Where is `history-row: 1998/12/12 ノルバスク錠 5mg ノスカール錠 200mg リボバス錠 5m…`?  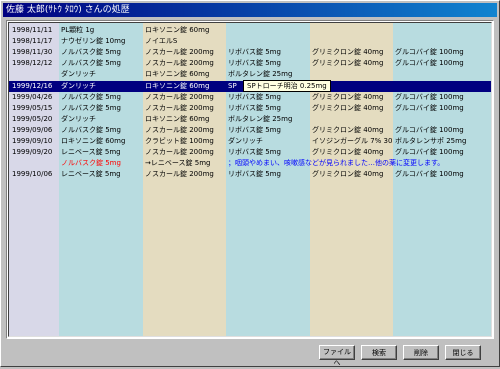
history-row: 1998/12/12 ノルバスク錠 5mg ノスカール錠 200mg リボバス錠 5m… is located at coordinates (250, 63).